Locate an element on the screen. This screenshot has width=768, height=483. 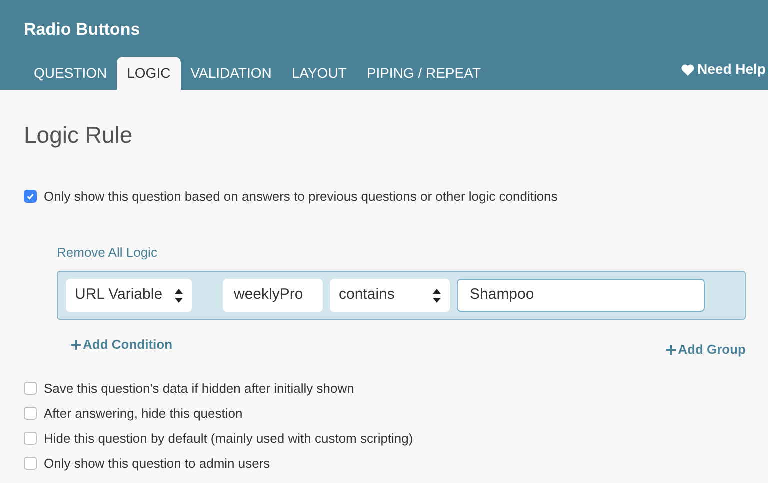
tab: LAYOUT is located at coordinates (319, 73).